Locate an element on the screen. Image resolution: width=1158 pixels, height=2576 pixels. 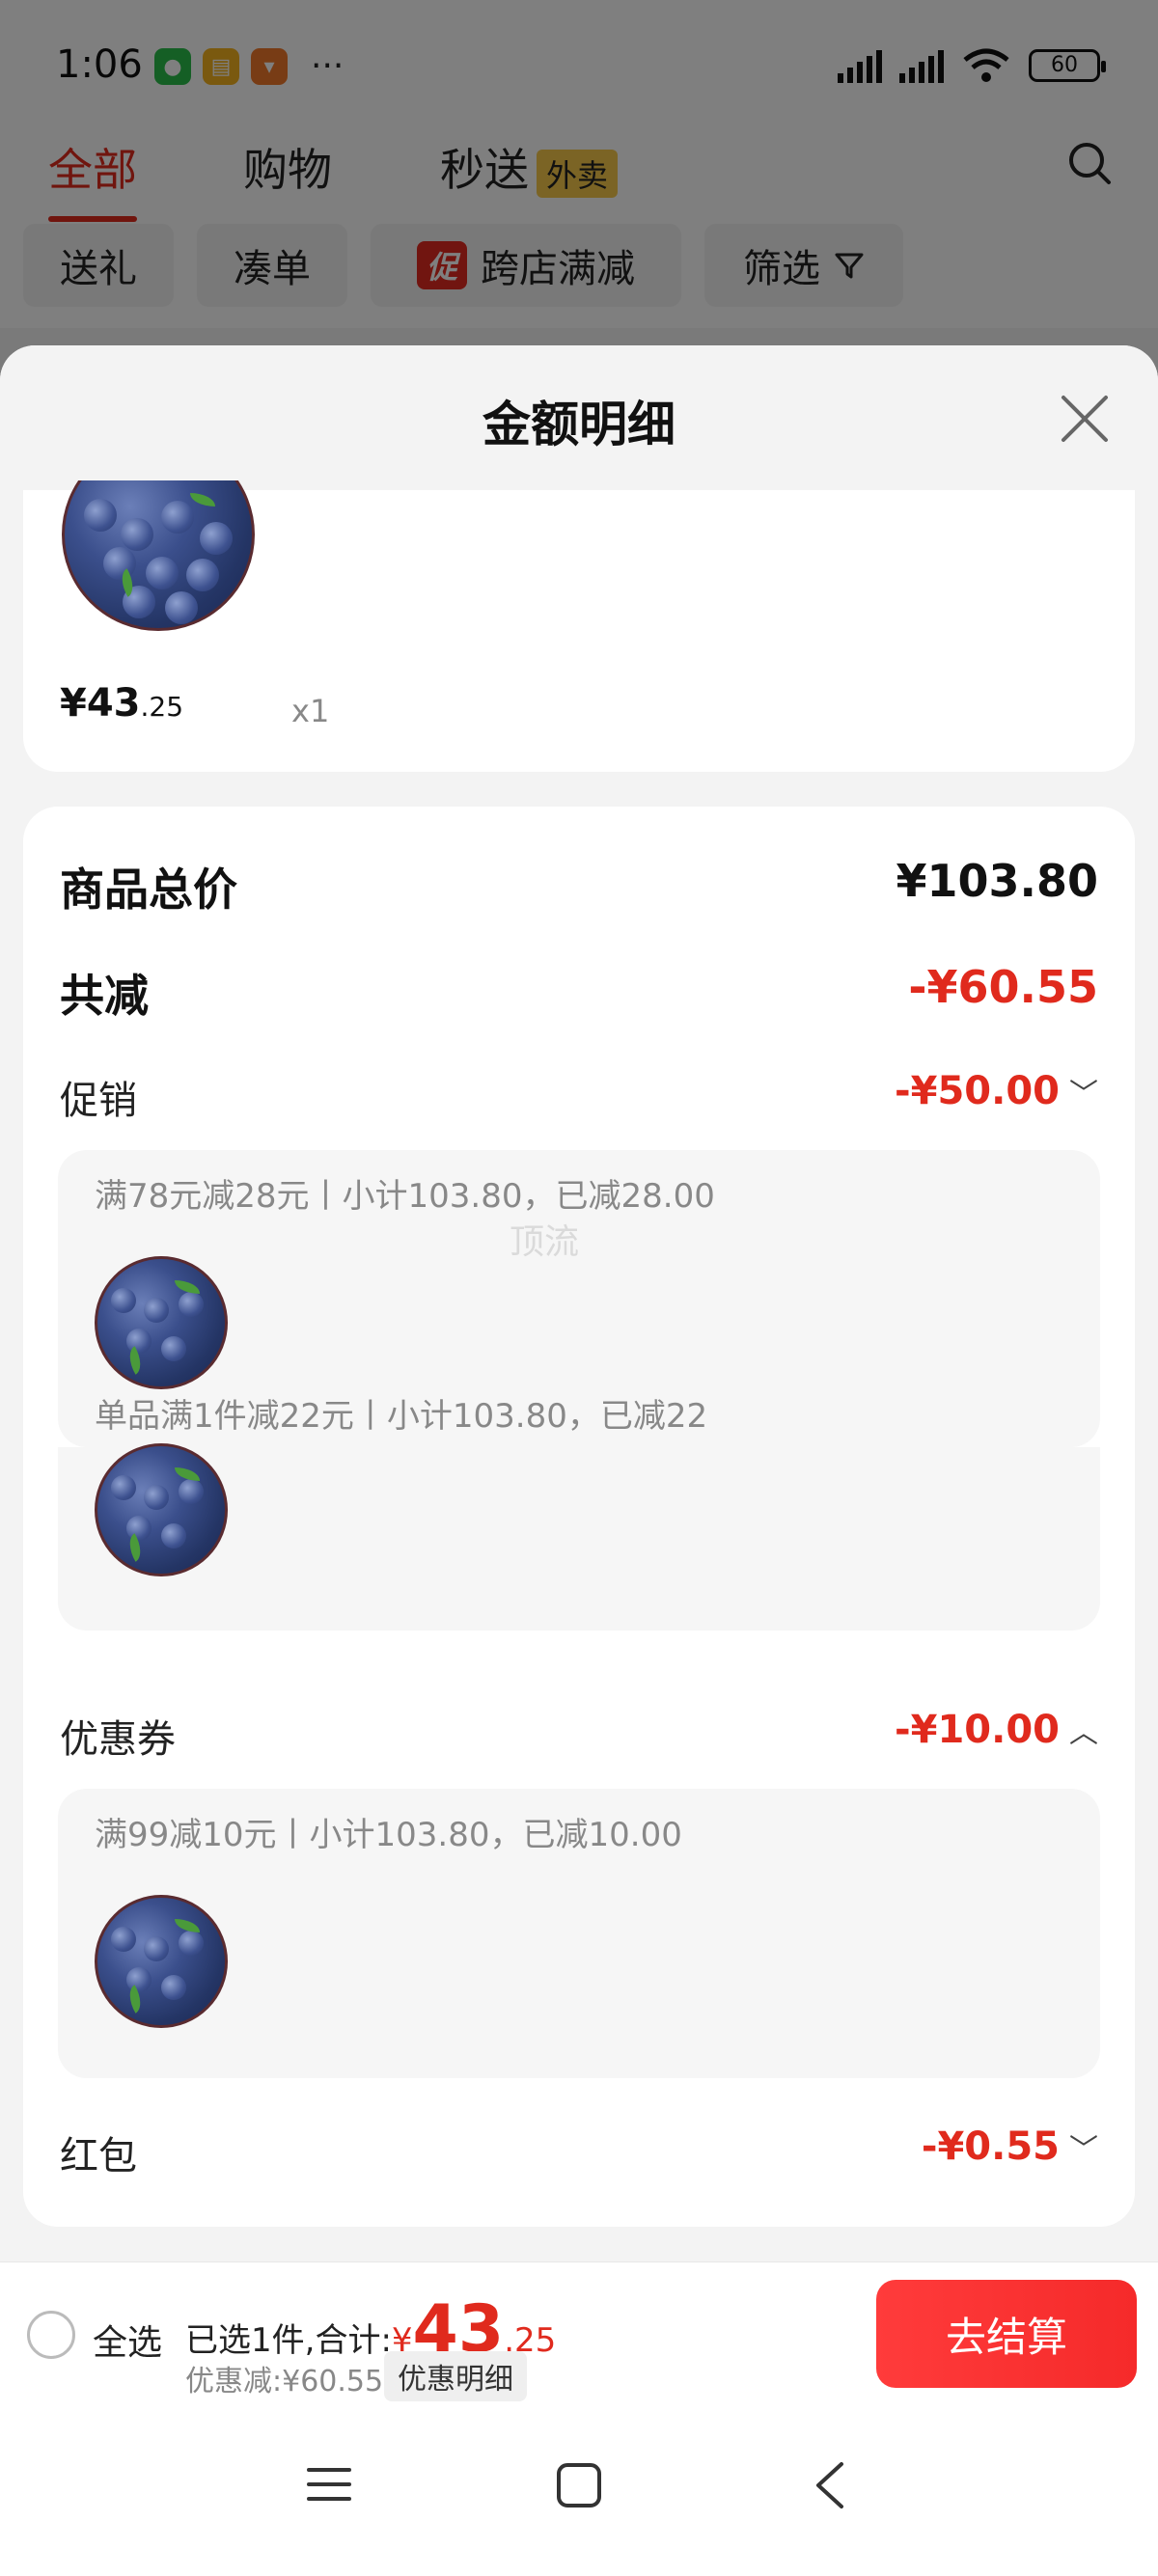
coupon-value: -¥10.00 is located at coordinates (977, 1730).